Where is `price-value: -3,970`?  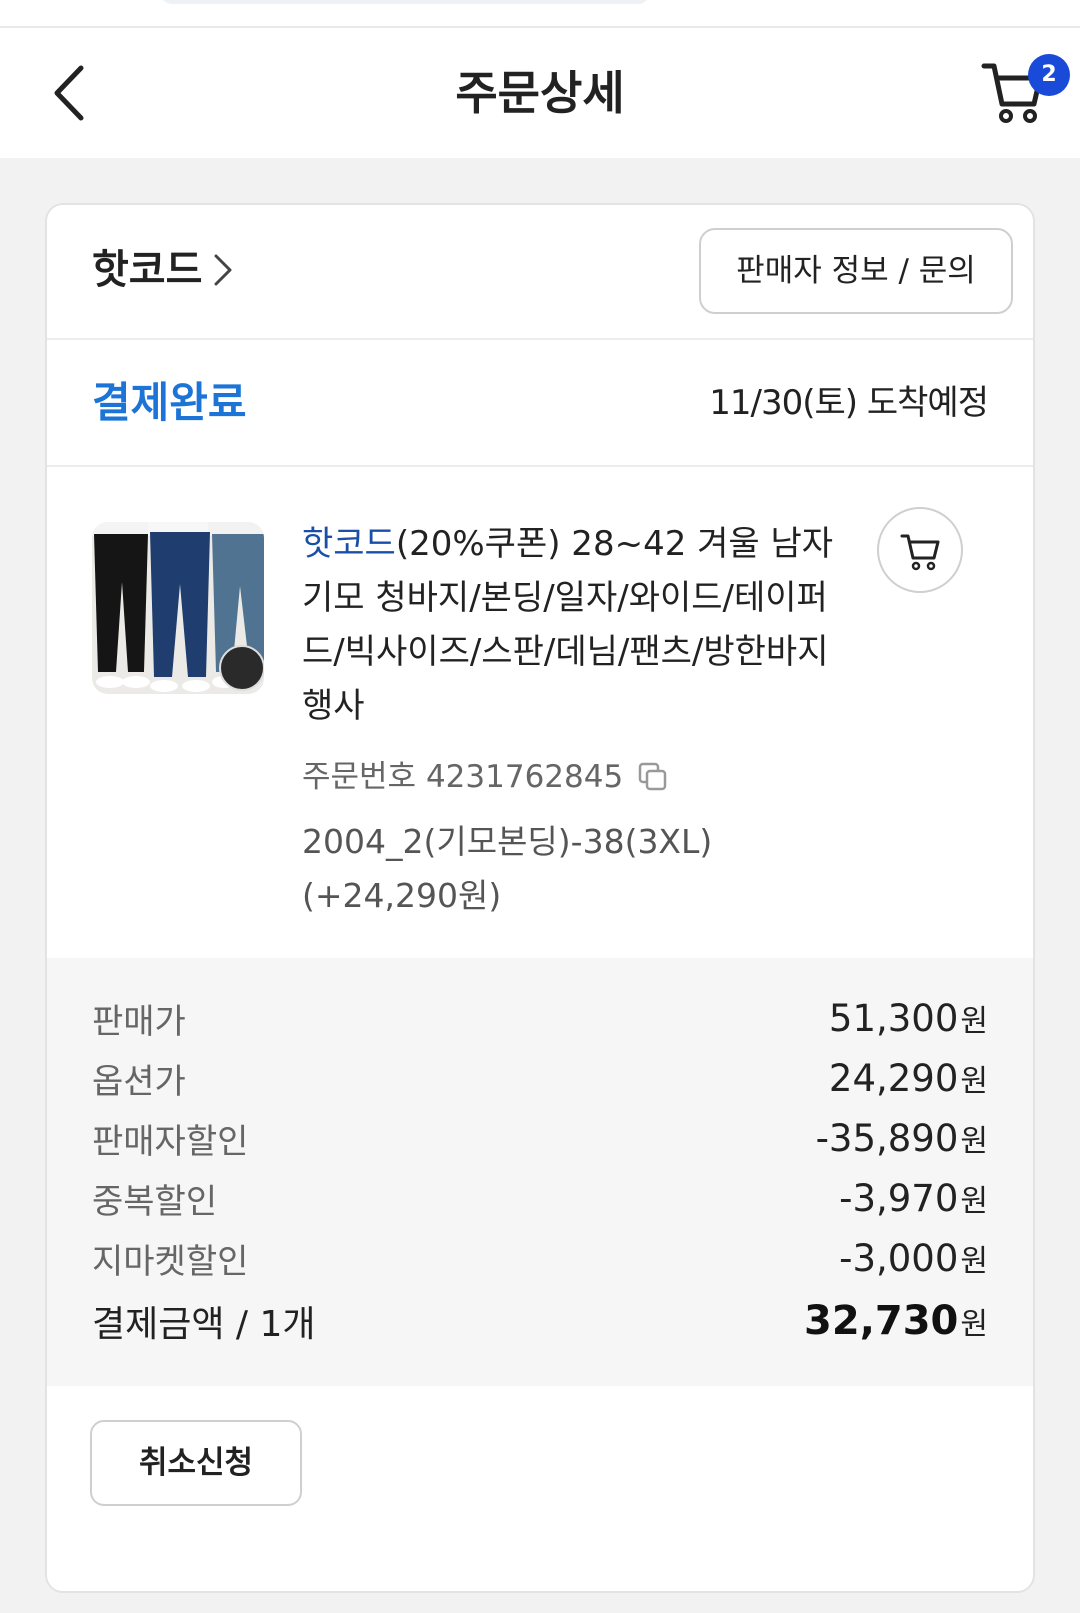
price-value: -3,970 is located at coordinates (899, 1198).